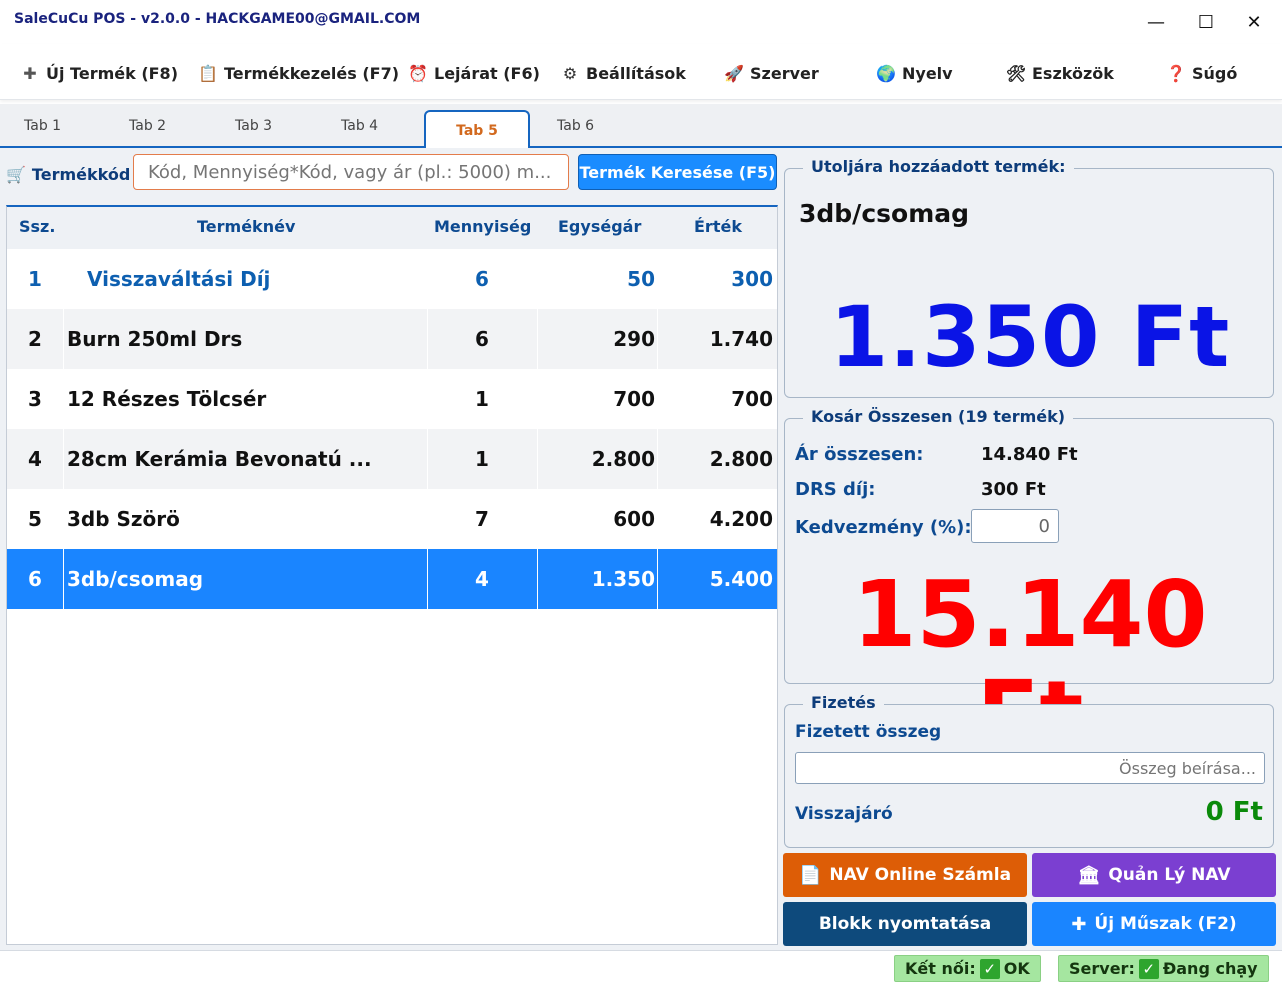 Image resolution: width=1282 pixels, height=982 pixels. I want to click on discount-input: 0, so click(1015, 526).